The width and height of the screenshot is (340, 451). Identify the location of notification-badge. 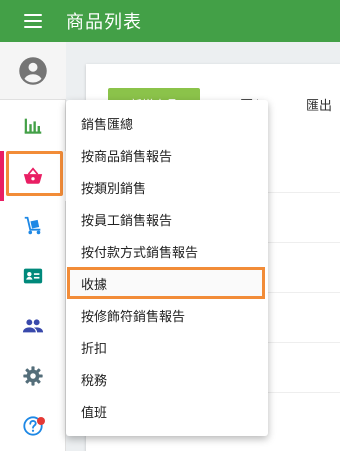
(41, 421).